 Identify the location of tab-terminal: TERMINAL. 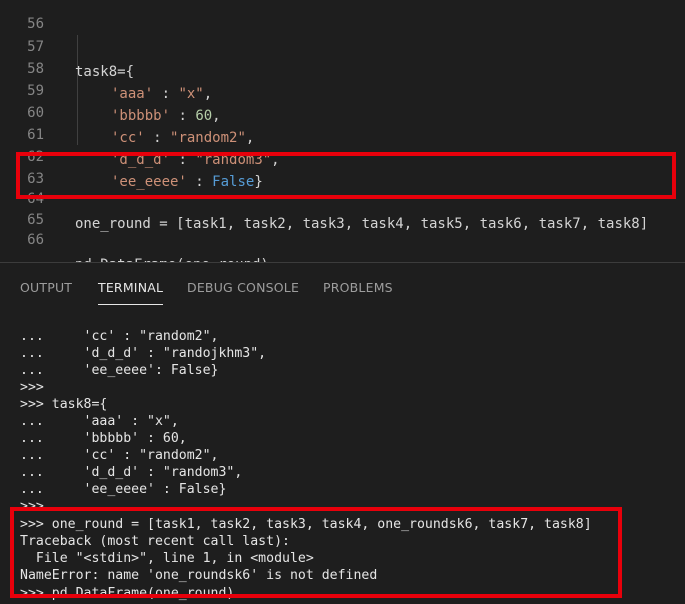
(131, 292).